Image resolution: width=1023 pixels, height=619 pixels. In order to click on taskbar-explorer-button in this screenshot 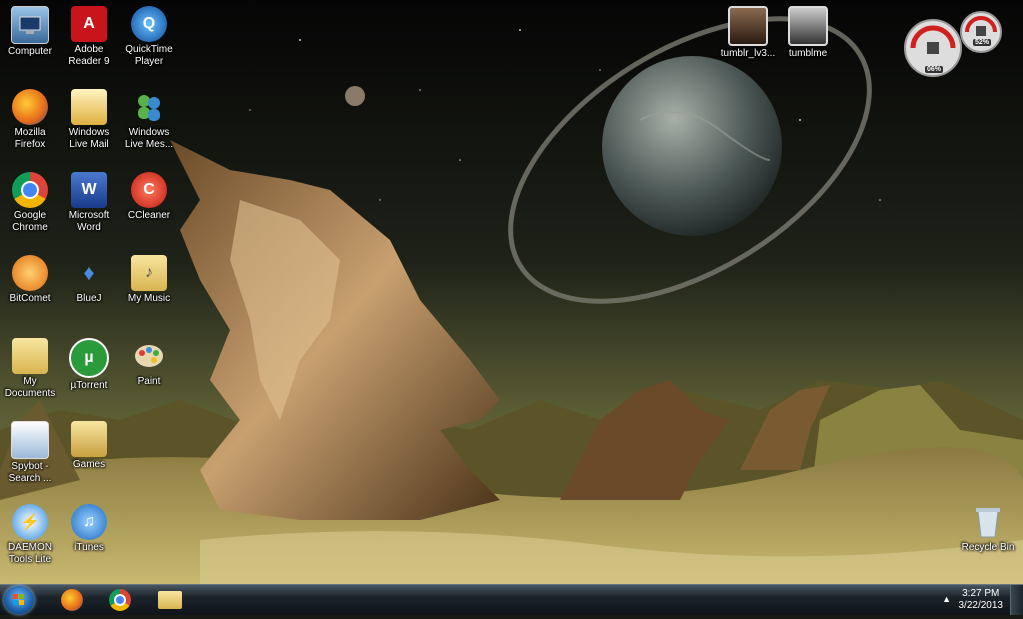, I will do `click(170, 600)`.